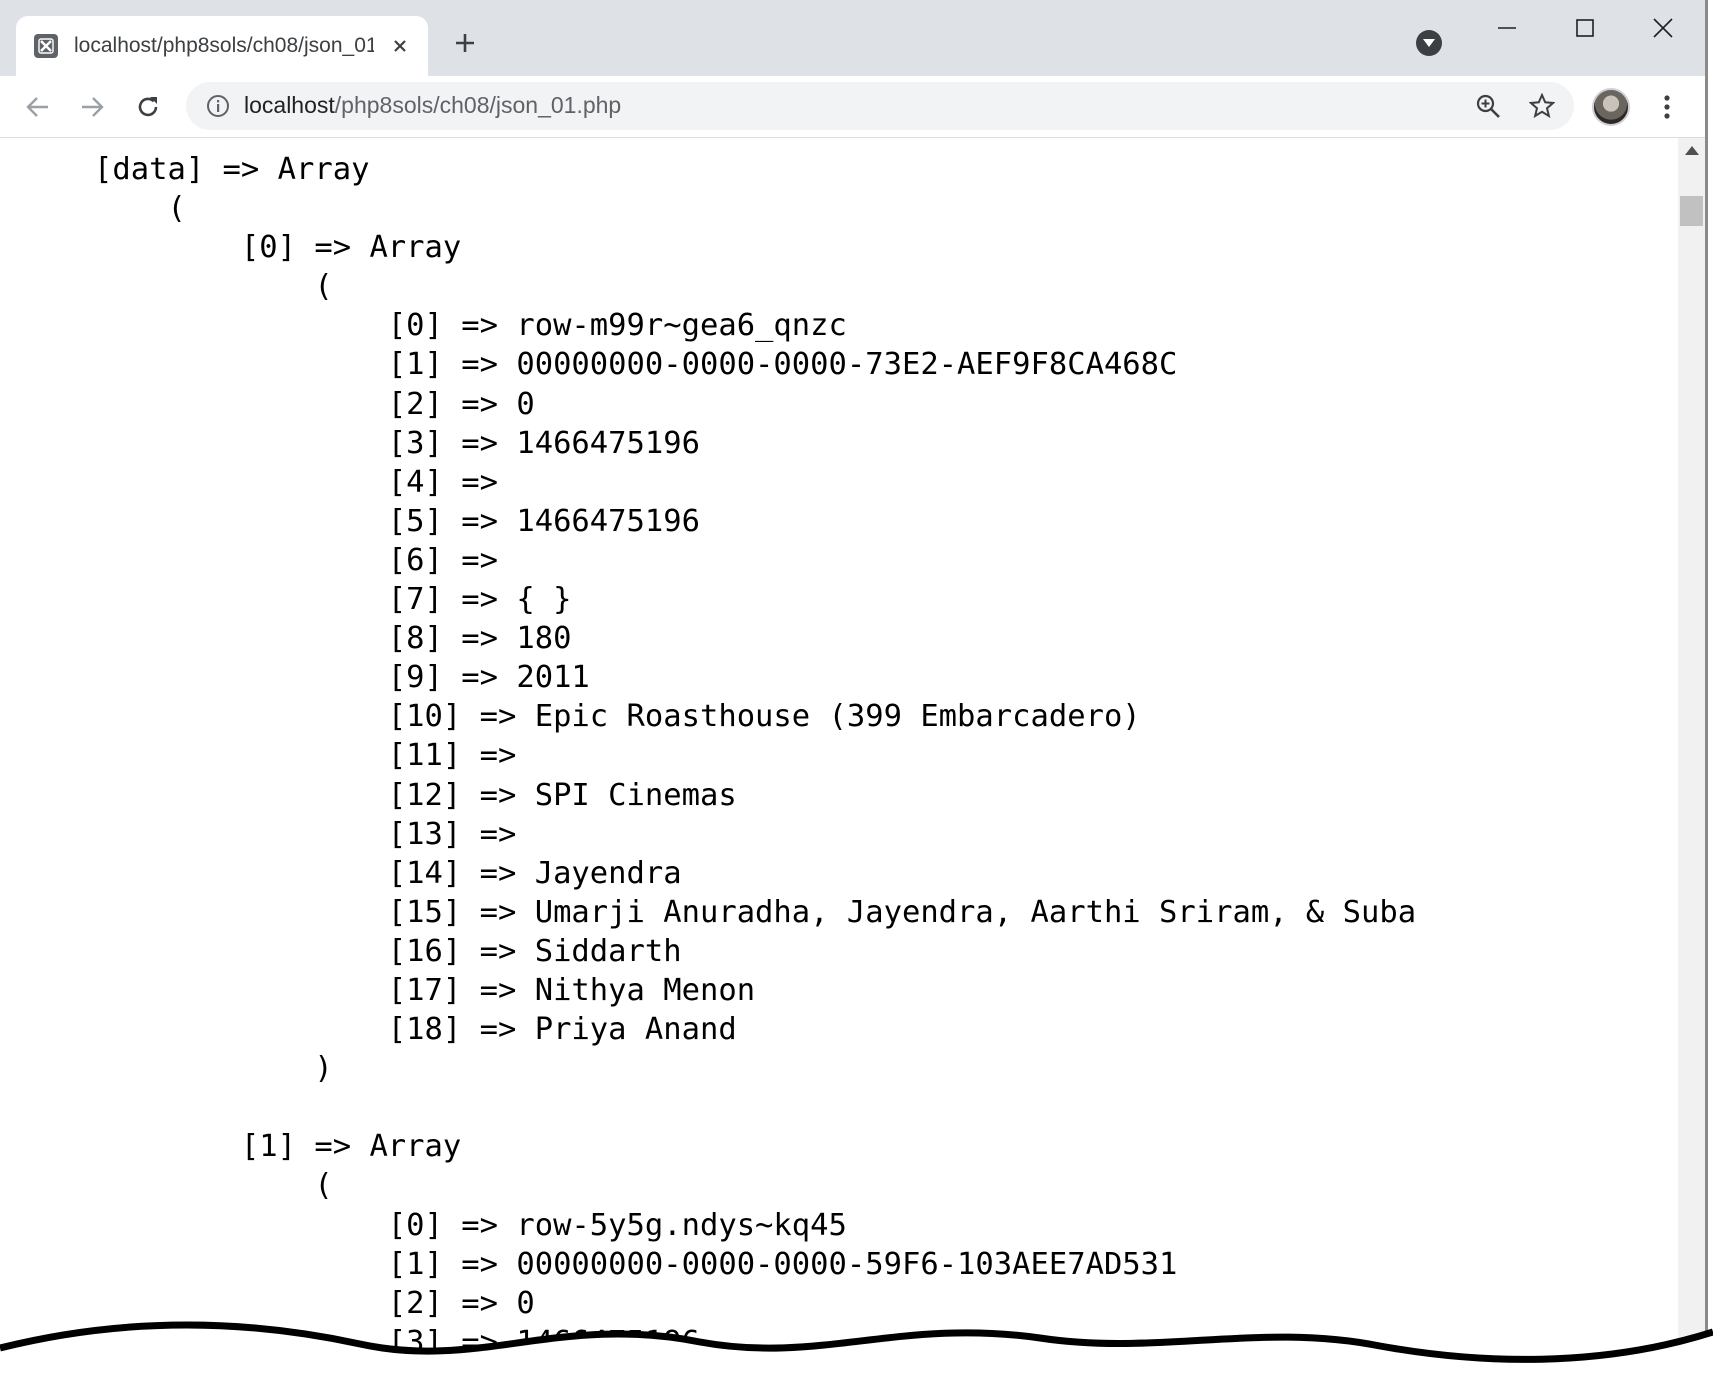 The height and width of the screenshot is (1382, 1713). I want to click on output-line: [16] => Siddarth, so click(388, 951).